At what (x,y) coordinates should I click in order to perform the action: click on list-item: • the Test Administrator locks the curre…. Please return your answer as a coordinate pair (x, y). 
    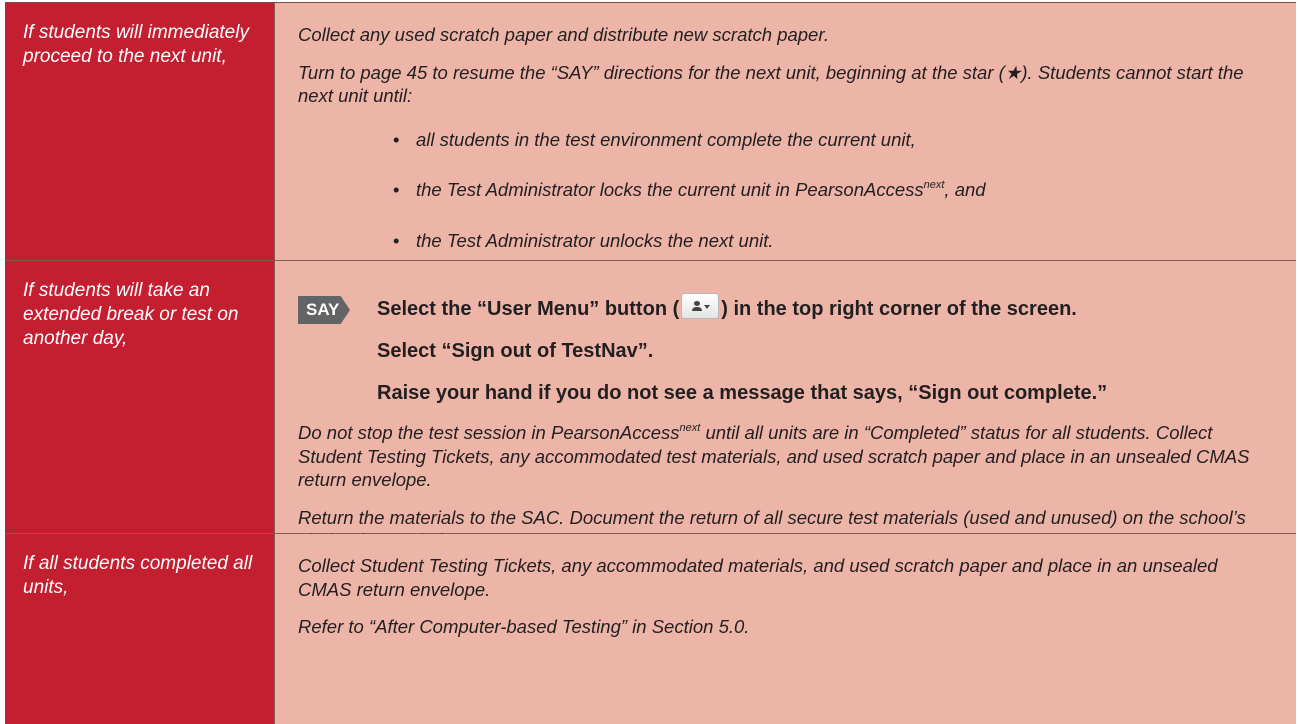
    Looking at the image, I should click on (834, 190).